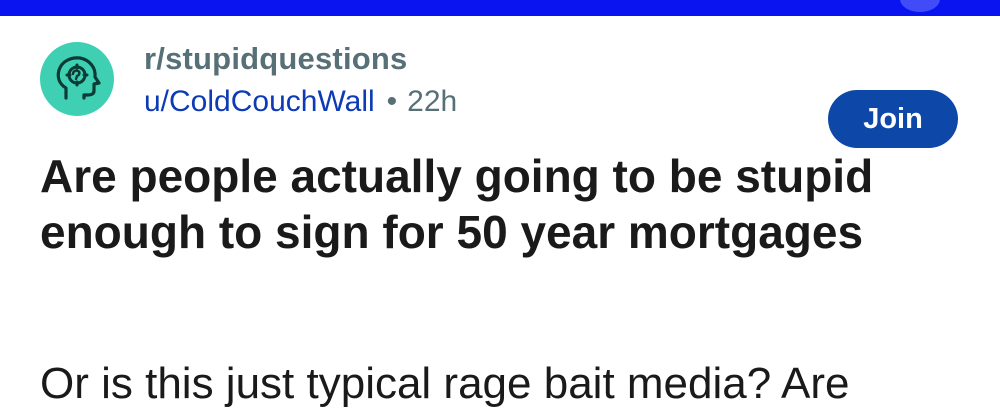  I want to click on author-line: u/ColdCouchWall • 22h, so click(300, 102).